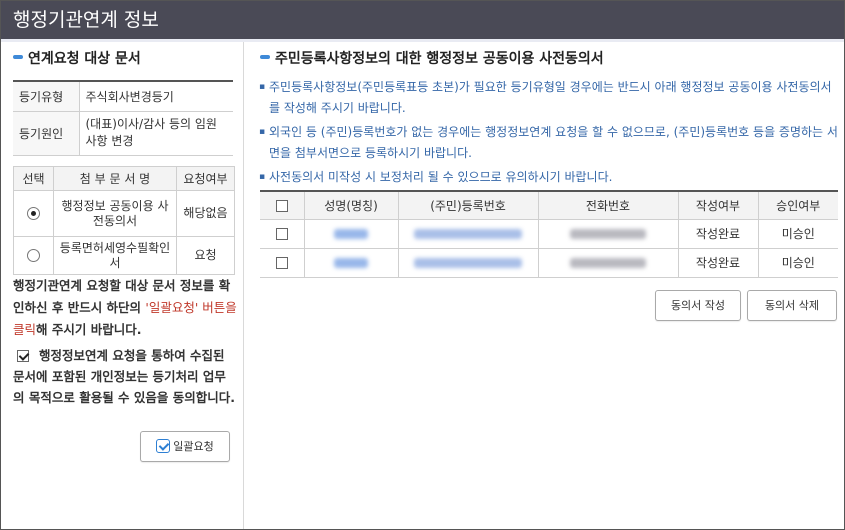 The image size is (845, 530). I want to click on col-name: 성명(명칭), so click(350, 205).